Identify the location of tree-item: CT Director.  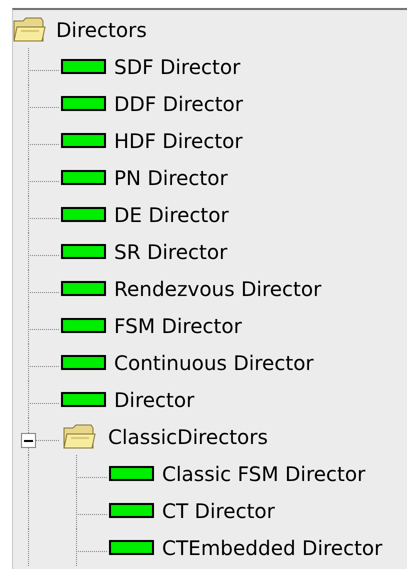
(192, 510).